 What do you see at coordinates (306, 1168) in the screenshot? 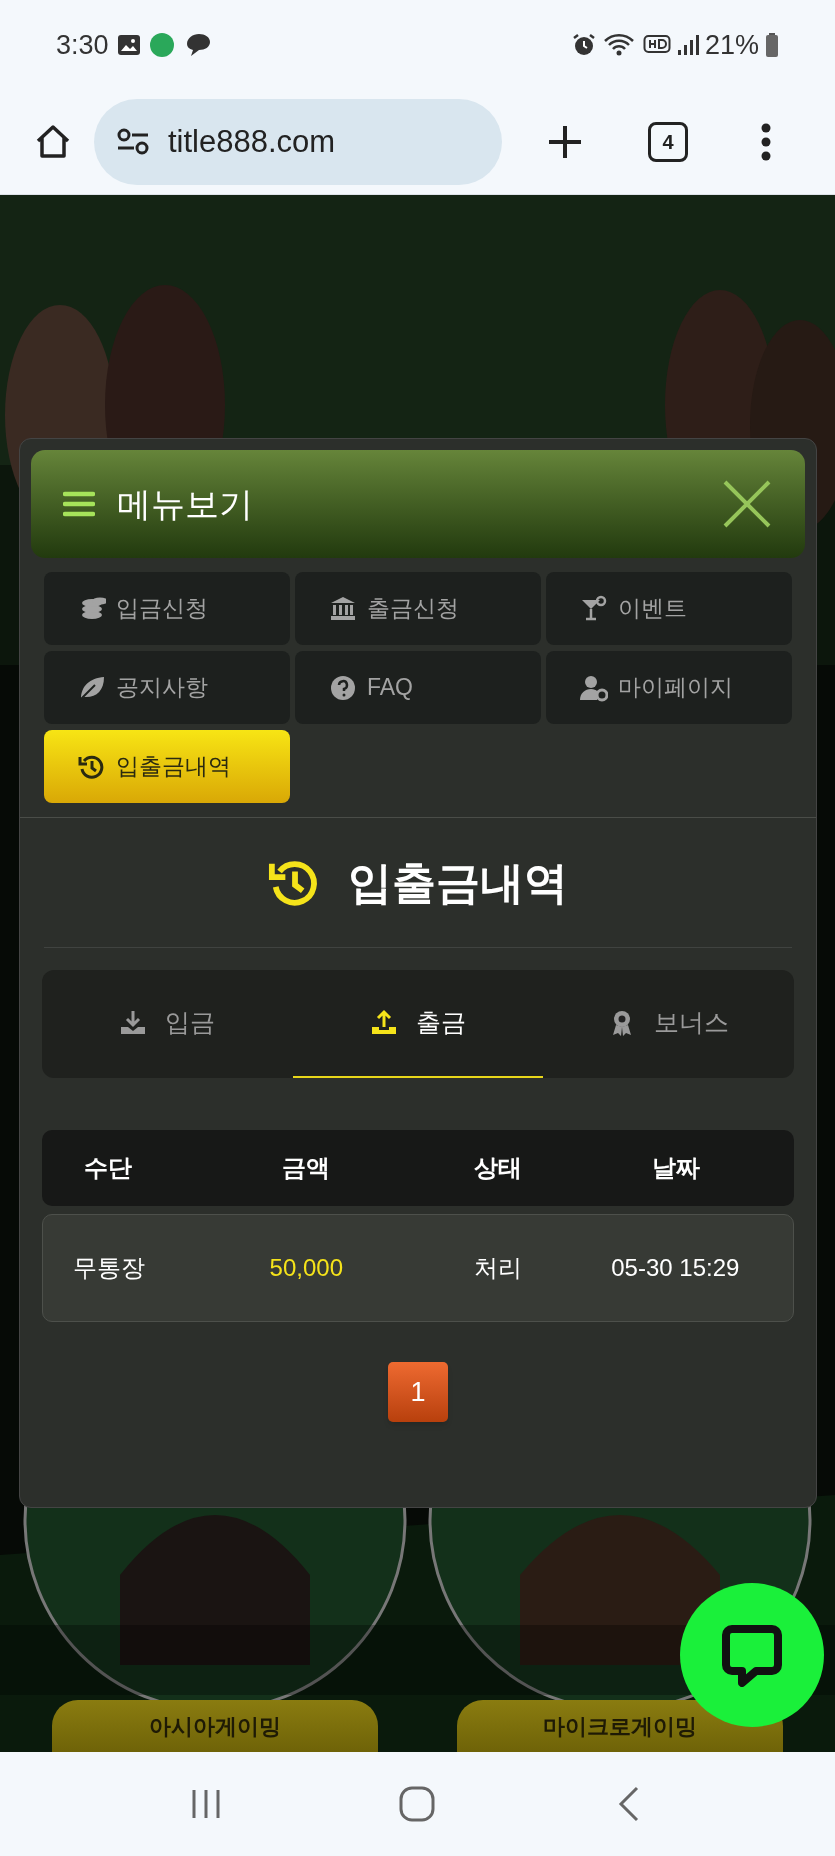
I see `column-header: 금액` at bounding box center [306, 1168].